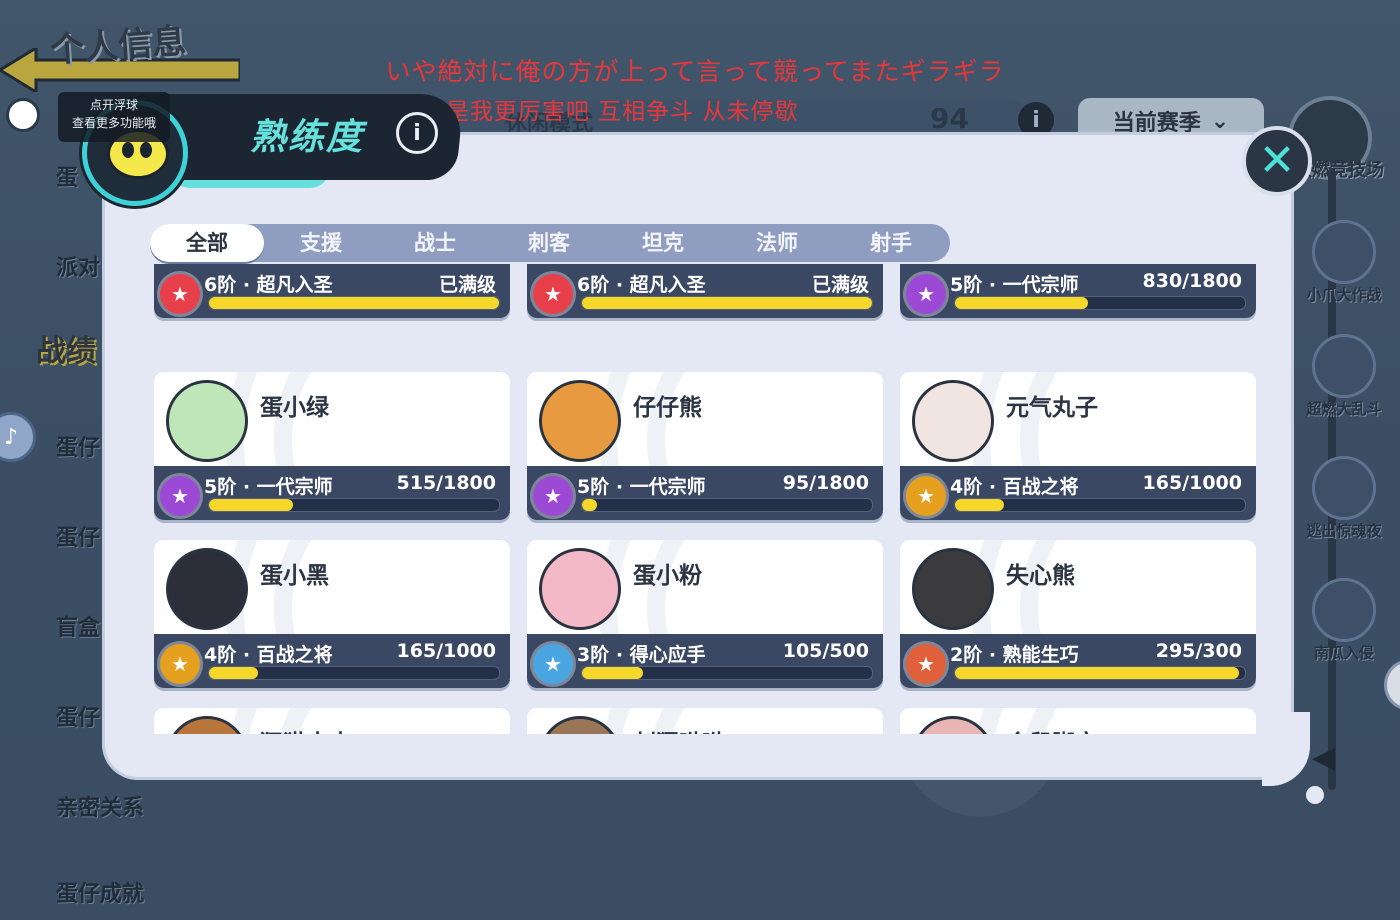 The width and height of the screenshot is (1400, 920). Describe the element at coordinates (1344, 498) in the screenshot. I see `rail-item-escape: 逃出惊魂夜` at that location.